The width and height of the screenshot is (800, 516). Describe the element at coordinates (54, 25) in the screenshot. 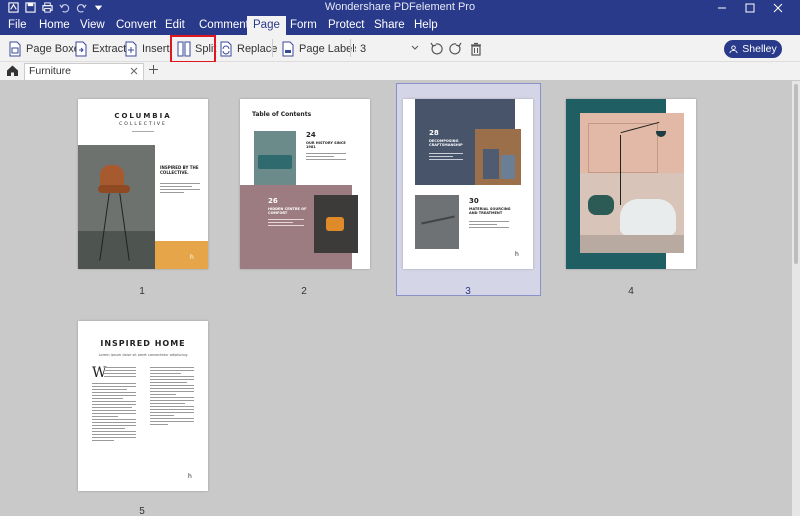

I see `menu-home: Home` at that location.